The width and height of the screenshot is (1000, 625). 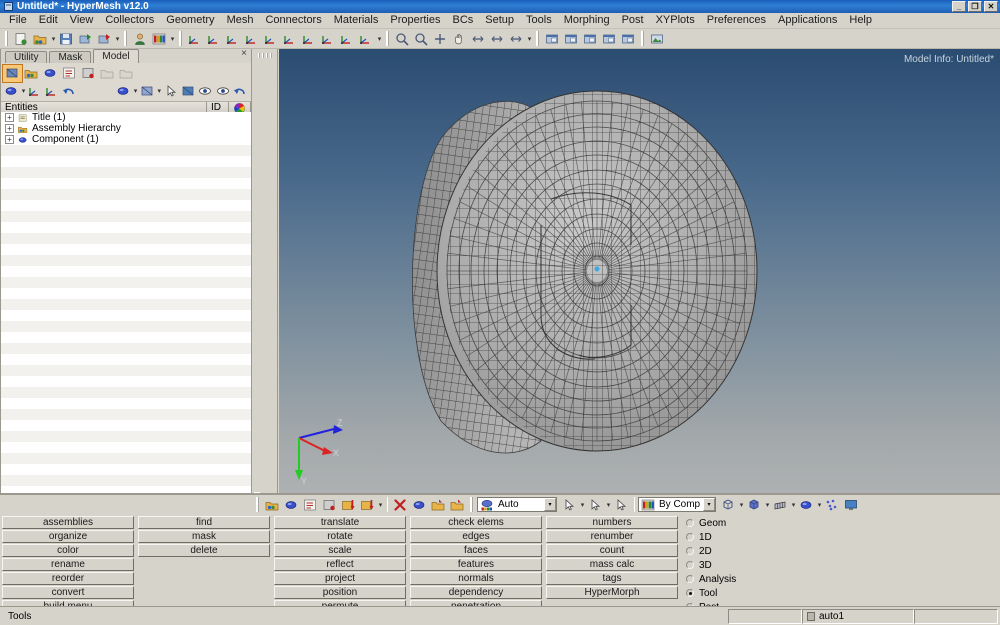 What do you see at coordinates (69, 73) in the screenshot?
I see `card-icon` at bounding box center [69, 73].